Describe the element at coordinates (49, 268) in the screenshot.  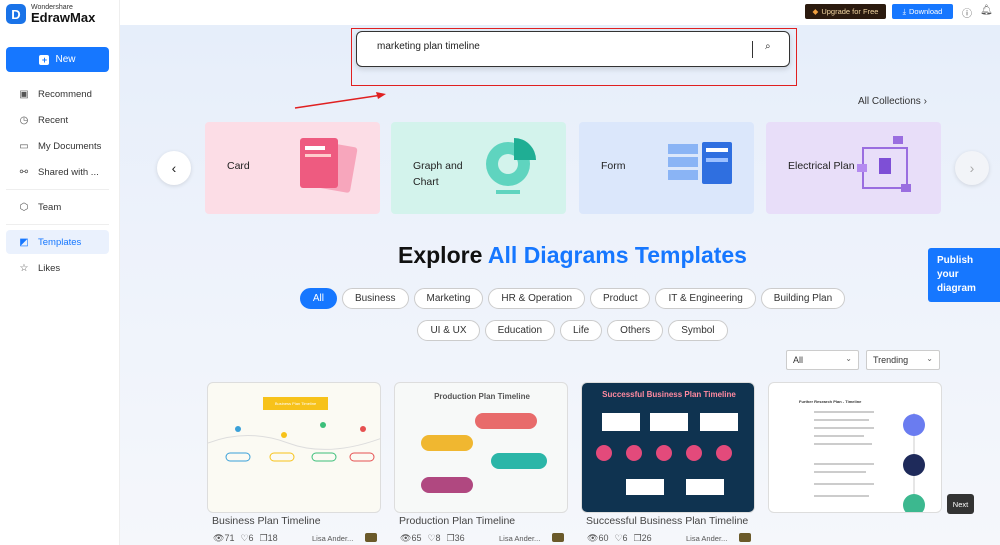
I see `label: Likes` at that location.